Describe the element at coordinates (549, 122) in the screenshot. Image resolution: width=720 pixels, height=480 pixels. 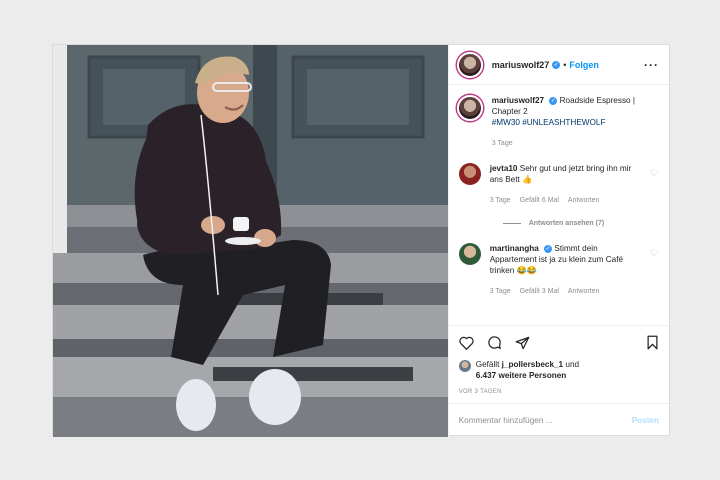
I see `caption-hashtags: #MW30 #UNLEASHTHEWOLF` at that location.